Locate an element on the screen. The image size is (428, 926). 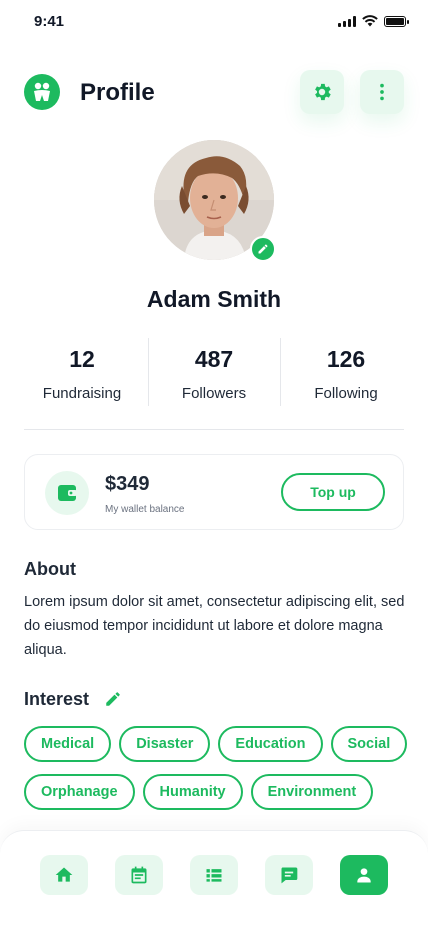
wifi-icon is located at coordinates (370, 21).